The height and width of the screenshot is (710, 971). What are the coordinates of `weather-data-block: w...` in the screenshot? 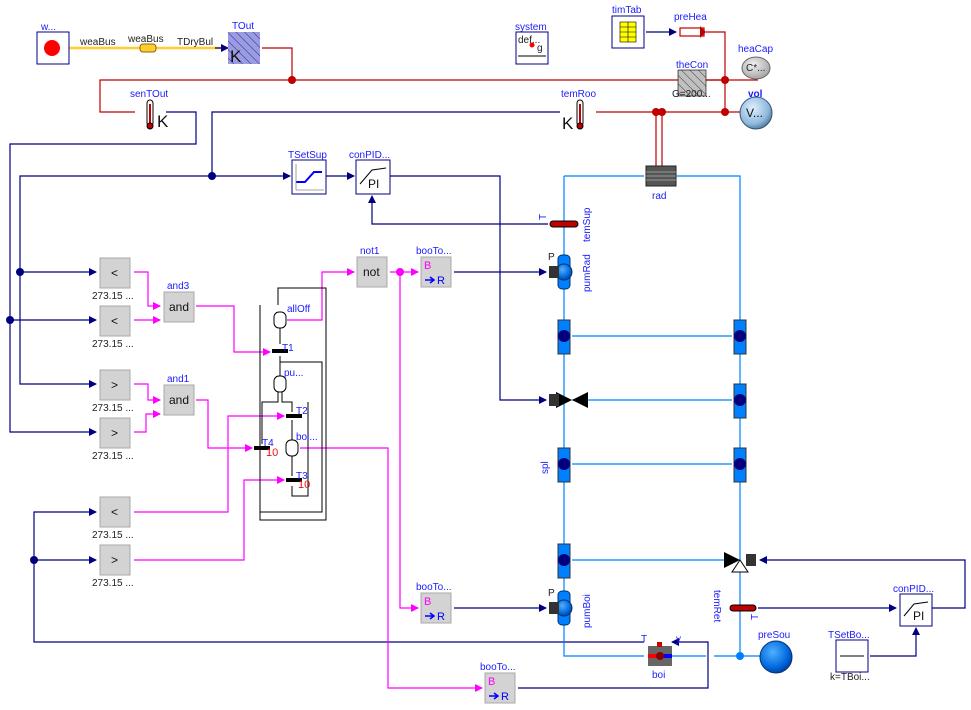 It's located at (53, 43).